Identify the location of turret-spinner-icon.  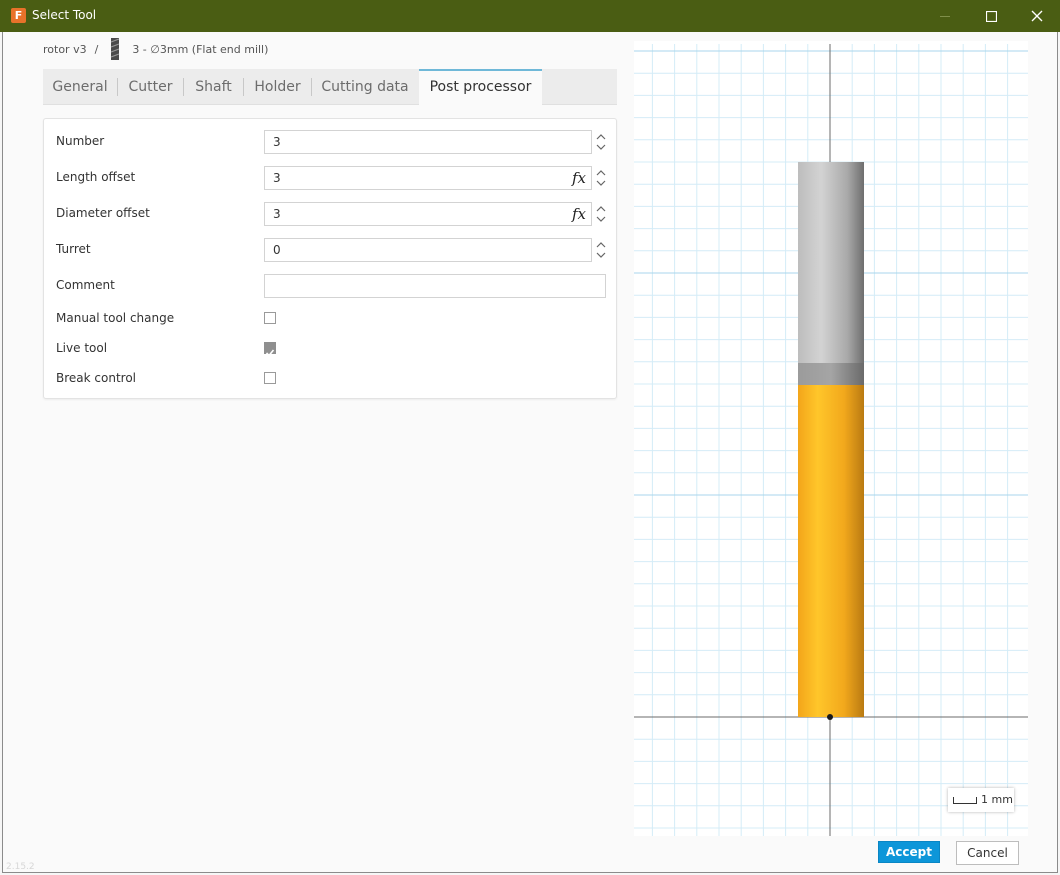
(601, 250).